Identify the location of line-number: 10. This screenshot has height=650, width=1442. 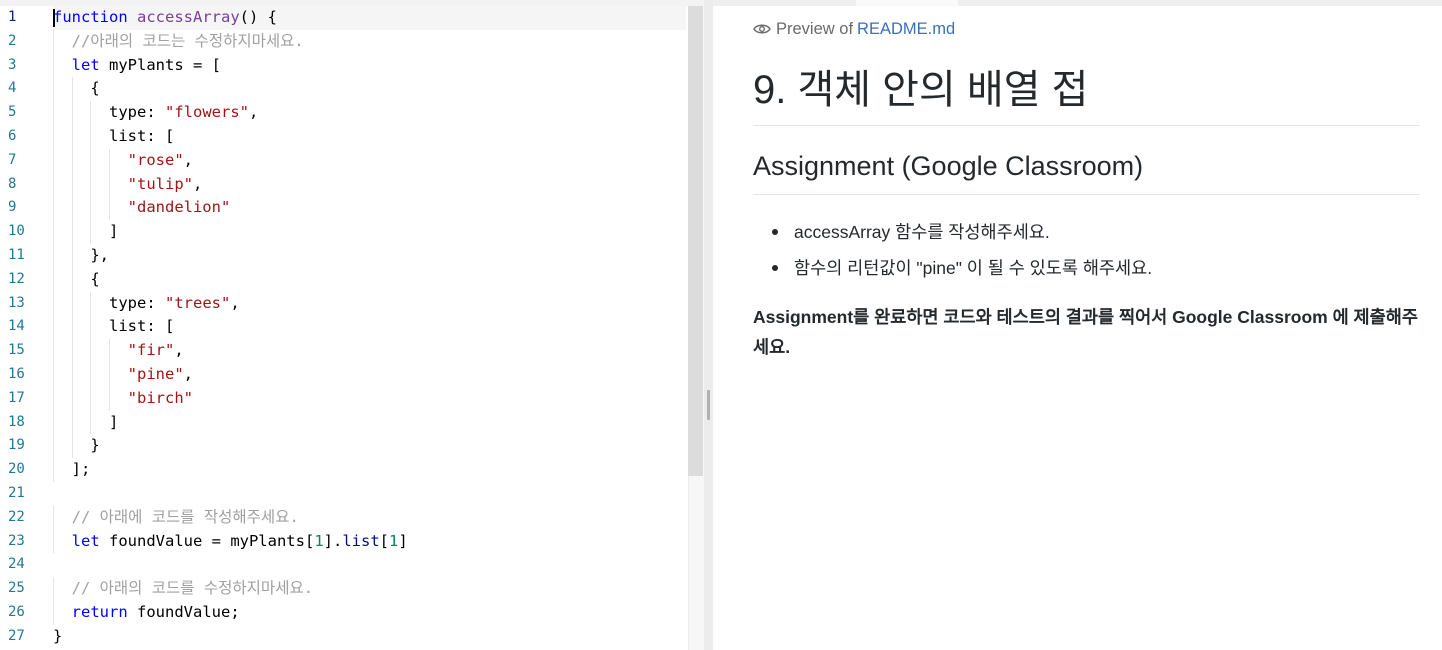
(16, 231).